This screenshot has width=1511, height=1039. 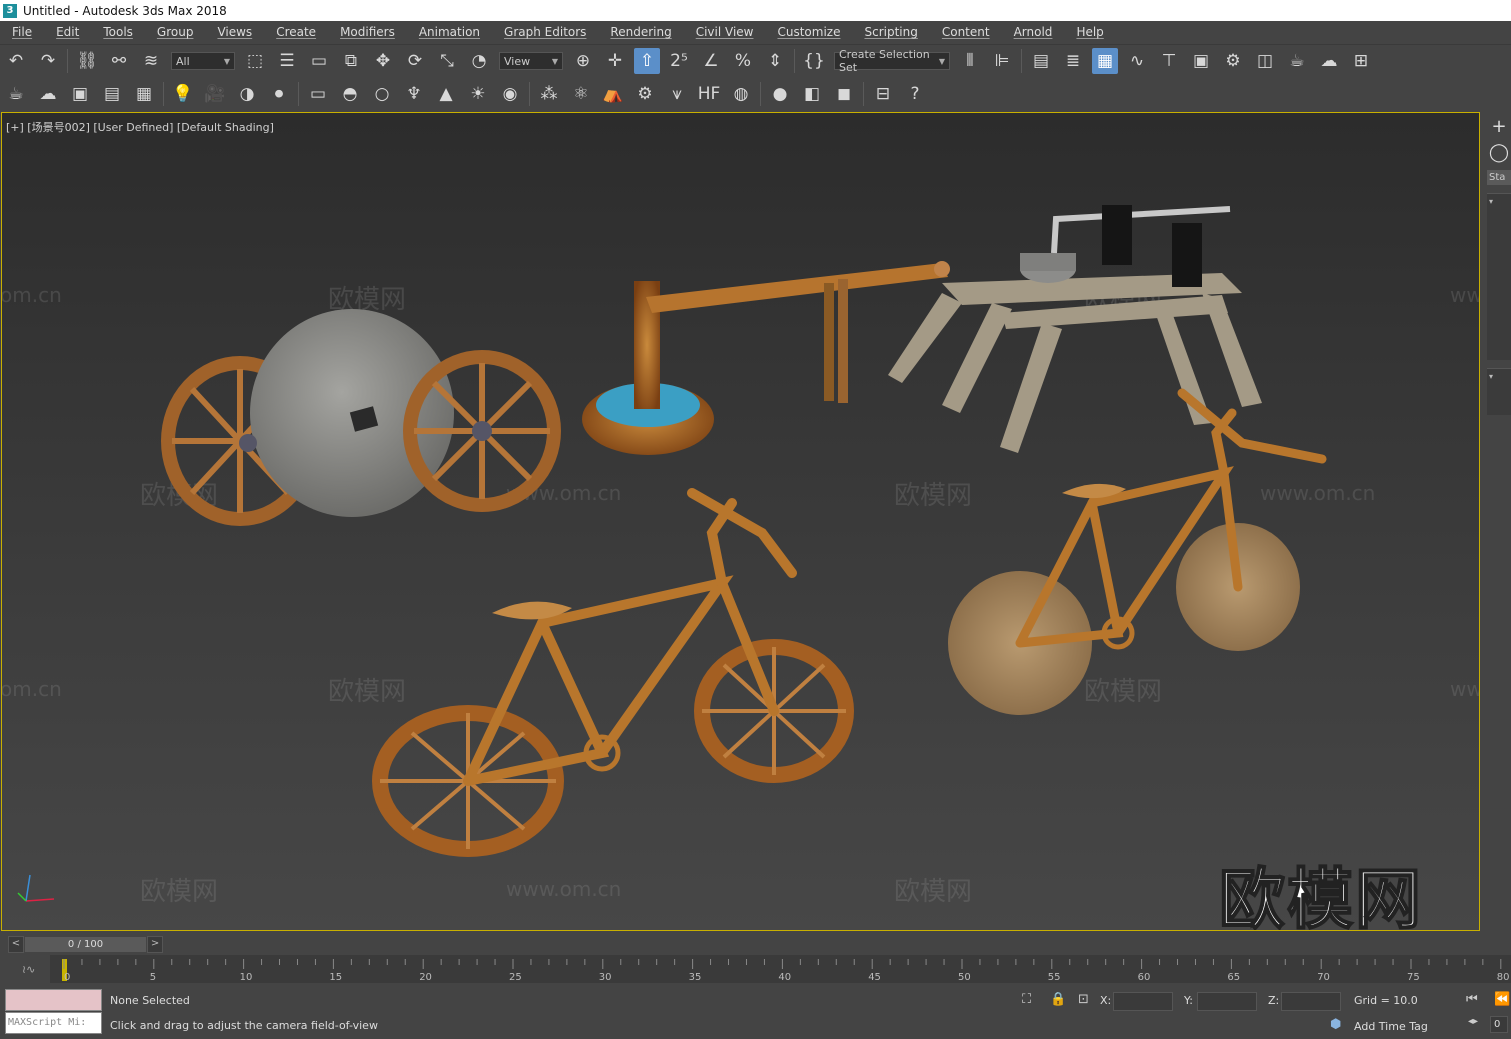 I want to click on track-bar: ≀∿ 0 5 10 15 20 25 30 35 40 45 50 55 60 65 70 75 80, so click(x=755, y=969).